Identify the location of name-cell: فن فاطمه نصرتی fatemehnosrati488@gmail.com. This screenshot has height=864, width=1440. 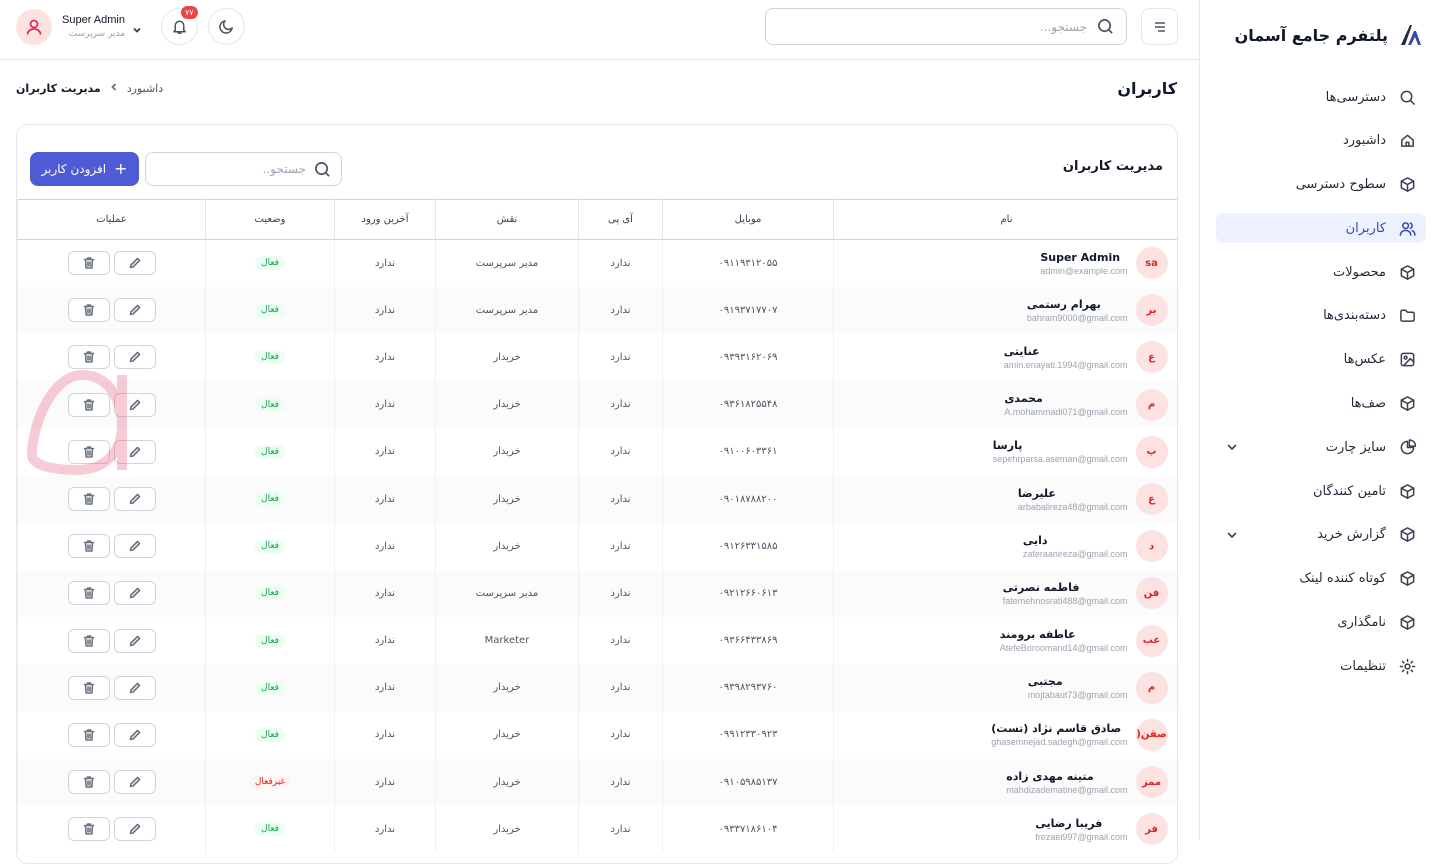
(1005, 593).